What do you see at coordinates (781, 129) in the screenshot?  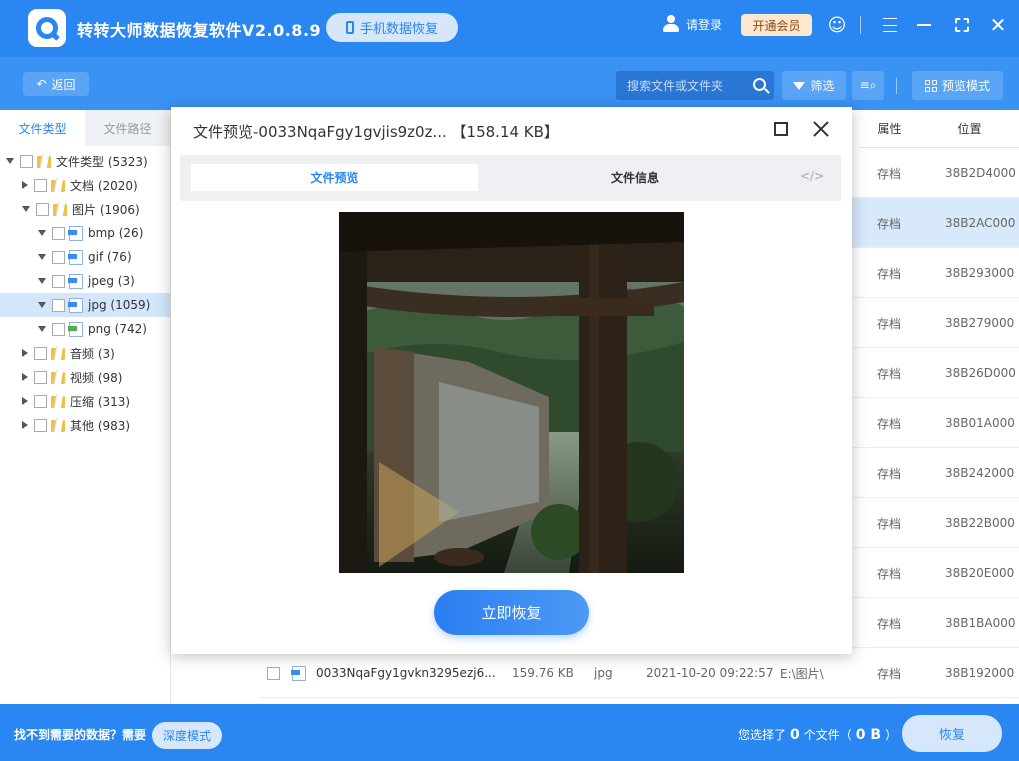 I see `dialog-maximize-icon` at bounding box center [781, 129].